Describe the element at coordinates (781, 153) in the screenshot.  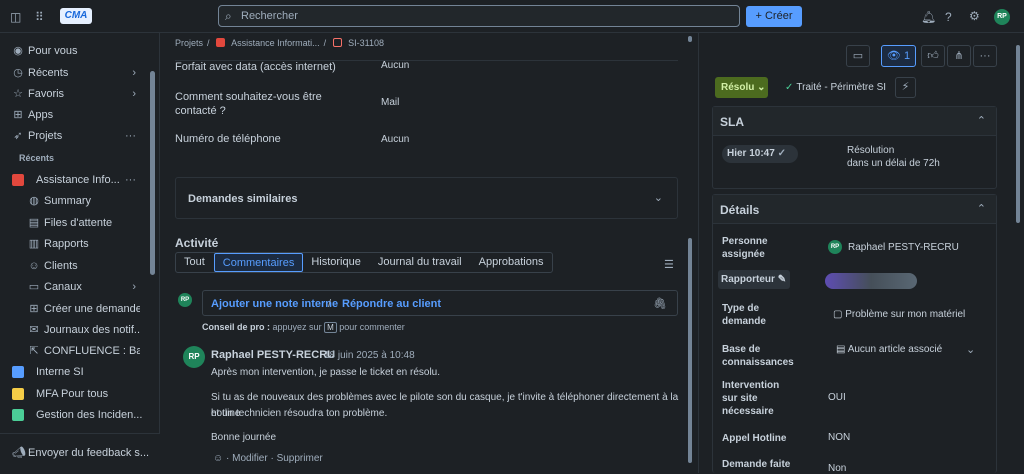
I see `check-icon: ✓` at that location.